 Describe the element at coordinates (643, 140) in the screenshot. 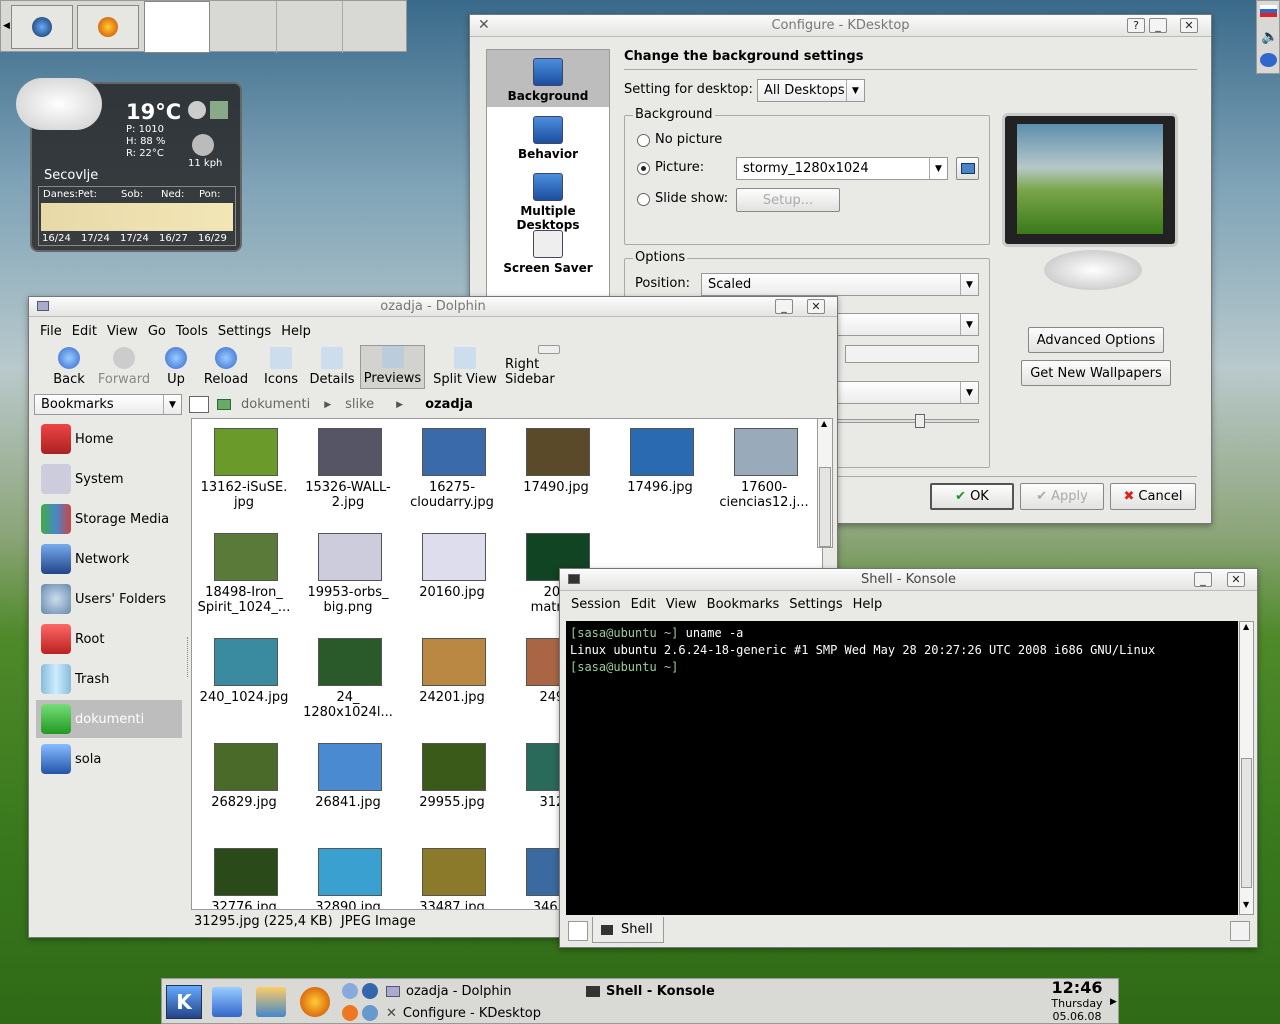

I see `no-picture-radio` at that location.